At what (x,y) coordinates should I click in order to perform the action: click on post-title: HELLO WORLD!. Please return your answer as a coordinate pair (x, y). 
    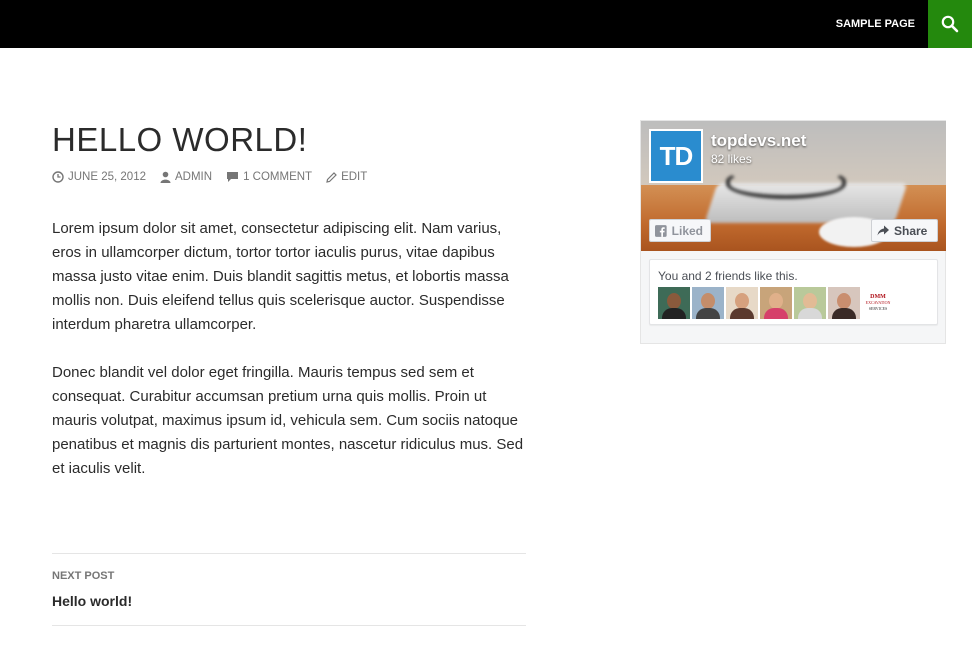
    Looking at the image, I should click on (180, 139).